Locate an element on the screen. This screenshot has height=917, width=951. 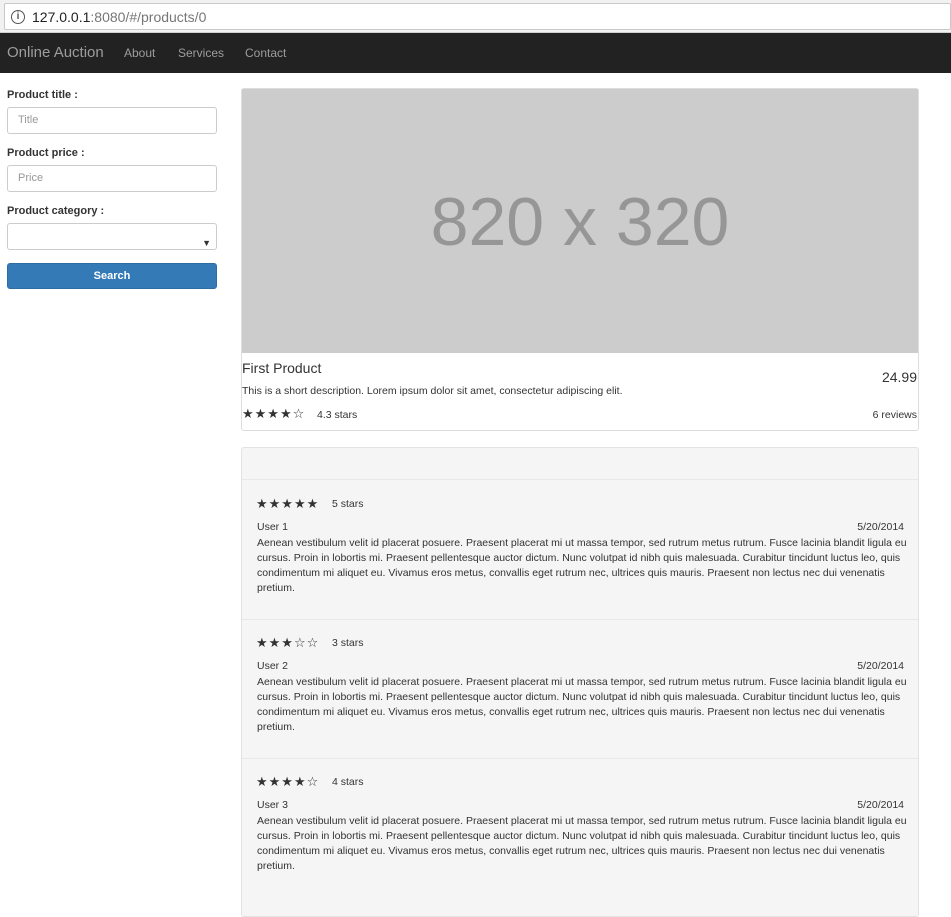
url-text: 127.0.0.1:8080/#/products/0 is located at coordinates (119, 17).